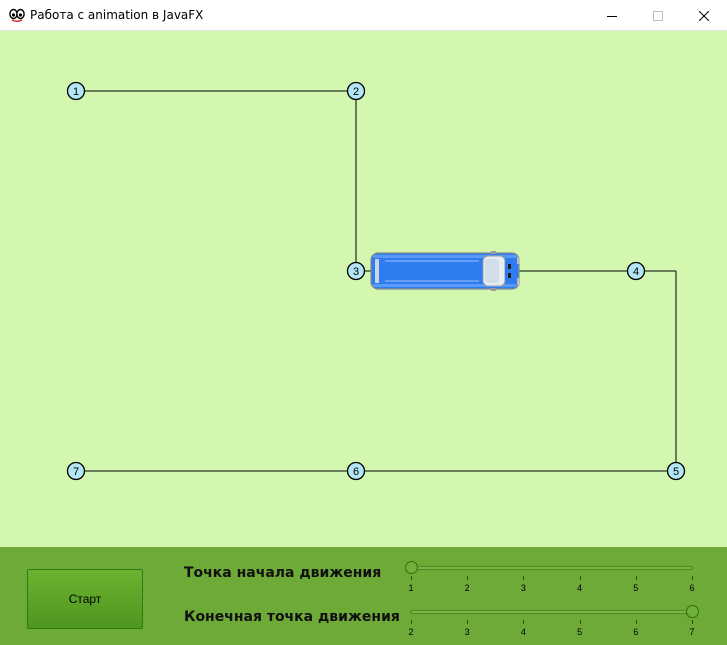 The height and width of the screenshot is (645, 727). What do you see at coordinates (411, 588) in the screenshot?
I see `slider-tick-label: 1` at bounding box center [411, 588].